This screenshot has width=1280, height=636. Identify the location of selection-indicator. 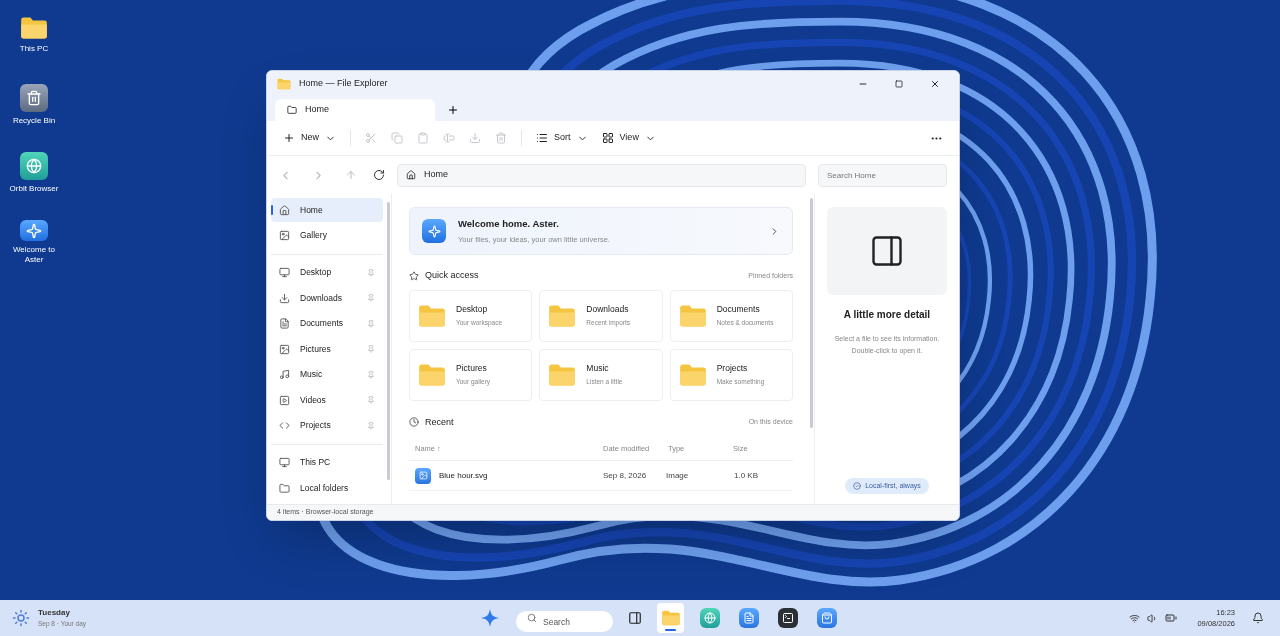
(272, 210).